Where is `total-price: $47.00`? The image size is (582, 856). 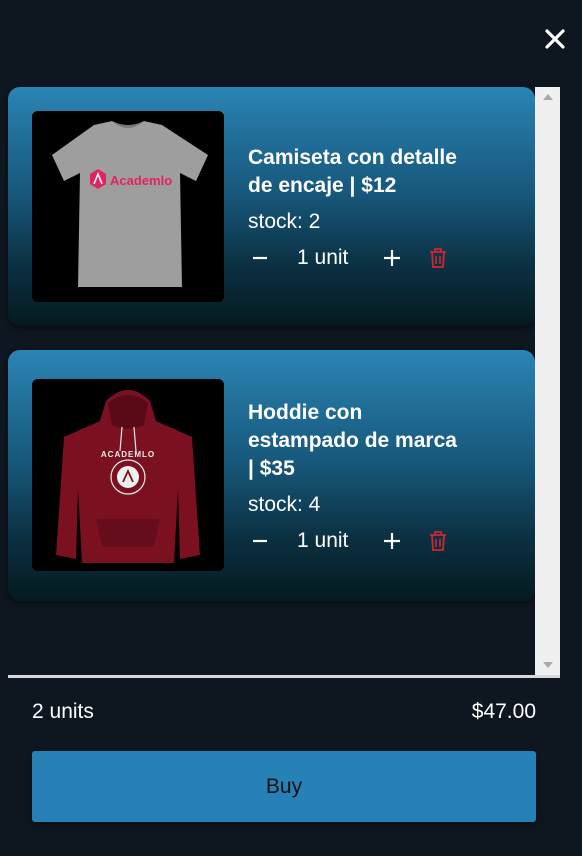
total-price: $47.00 is located at coordinates (503, 711).